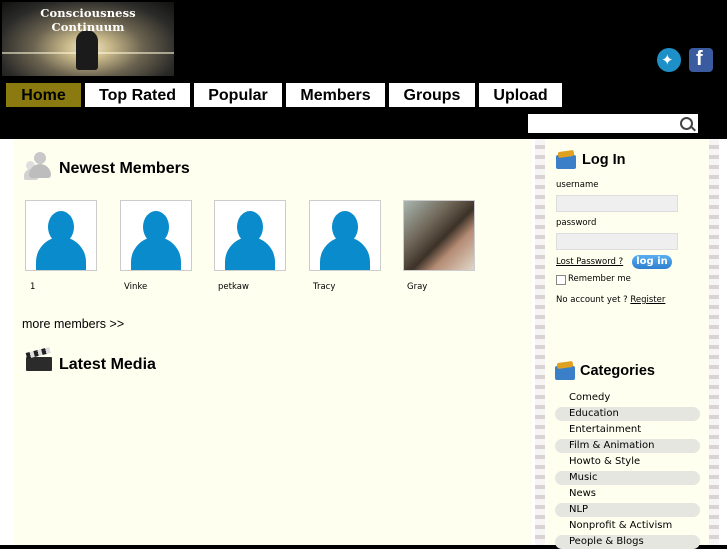 The height and width of the screenshot is (549, 727). Describe the element at coordinates (88, 20) in the screenshot. I see `logo-title: Consciousness Continuum` at that location.